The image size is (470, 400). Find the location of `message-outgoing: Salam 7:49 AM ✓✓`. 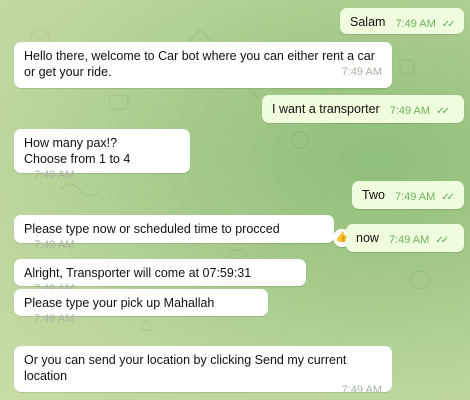

message-outgoing: Salam 7:49 AM ✓✓ is located at coordinates (402, 21).